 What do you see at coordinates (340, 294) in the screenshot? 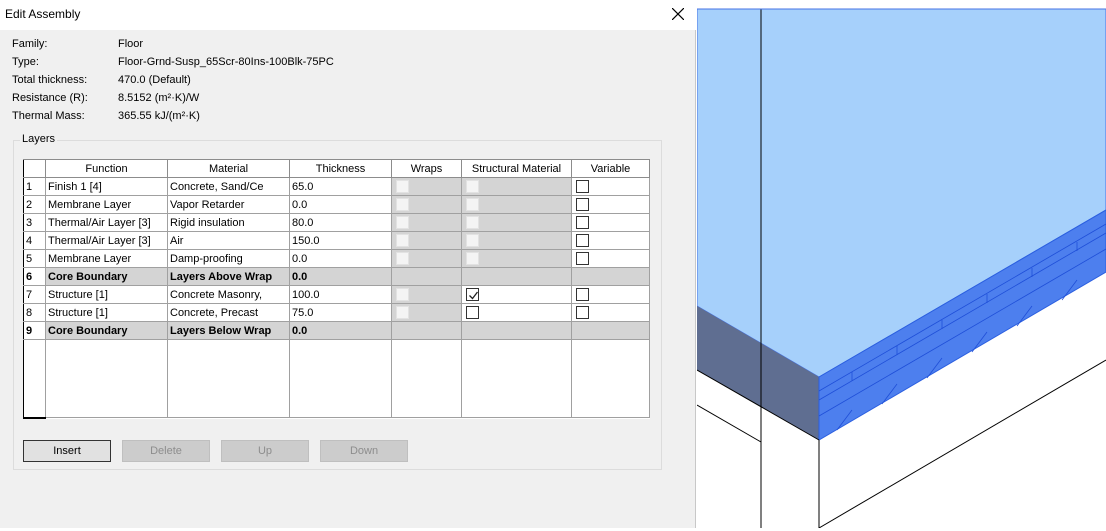
I see `thickness-cell: 100.0` at bounding box center [340, 294].